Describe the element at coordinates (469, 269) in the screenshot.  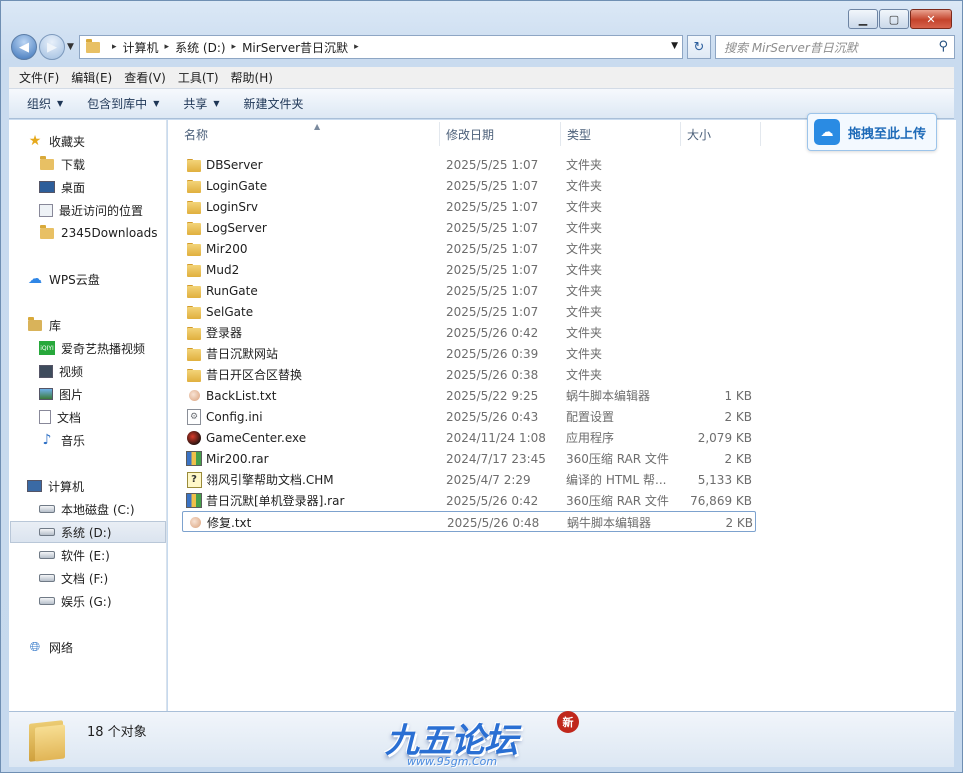
I see `file-row: Mud2 2025/5/25 1:07 文件夹` at that location.